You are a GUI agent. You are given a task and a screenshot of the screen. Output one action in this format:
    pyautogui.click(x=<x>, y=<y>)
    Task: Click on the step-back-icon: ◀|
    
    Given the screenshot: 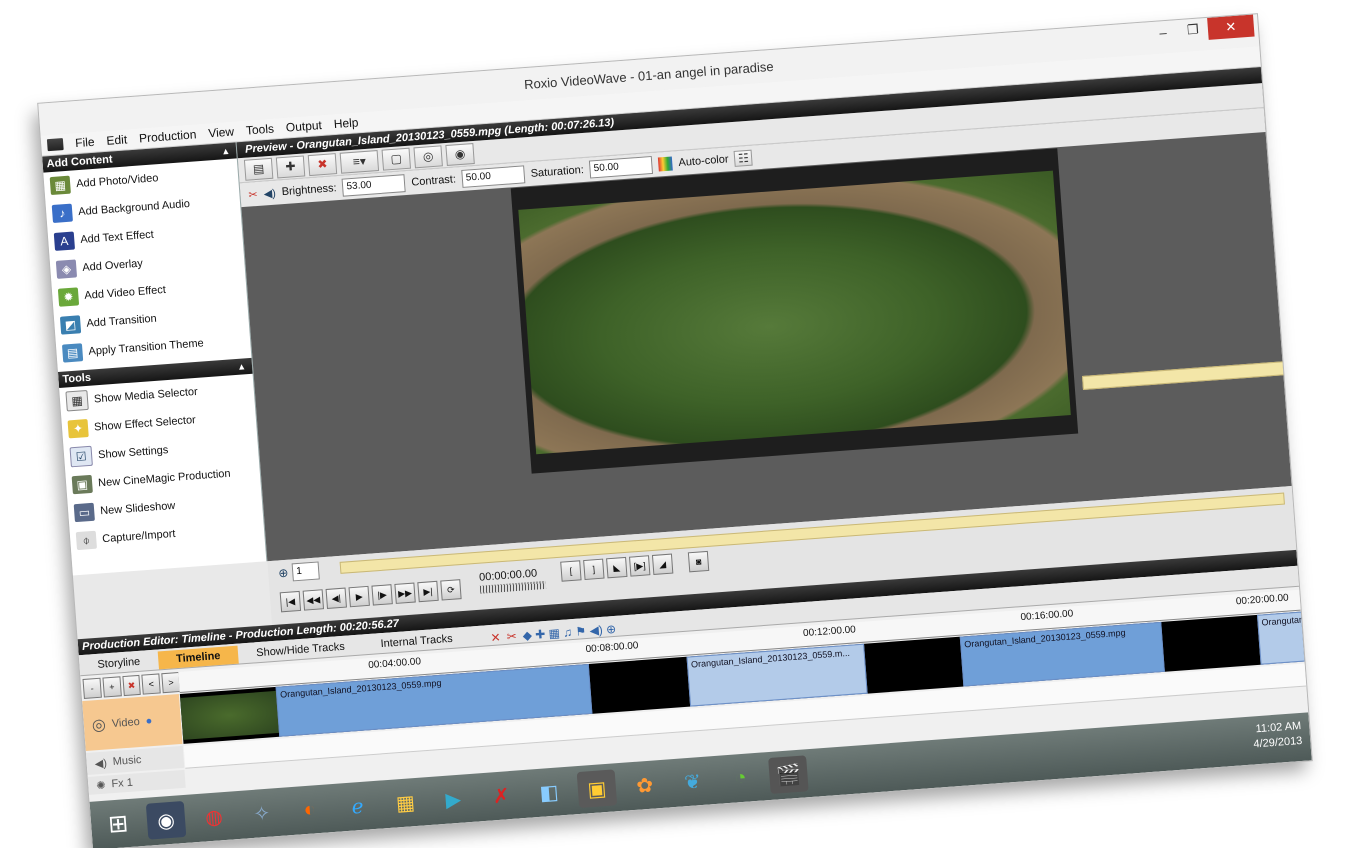 What is the action you would take?
    pyautogui.click(x=336, y=598)
    